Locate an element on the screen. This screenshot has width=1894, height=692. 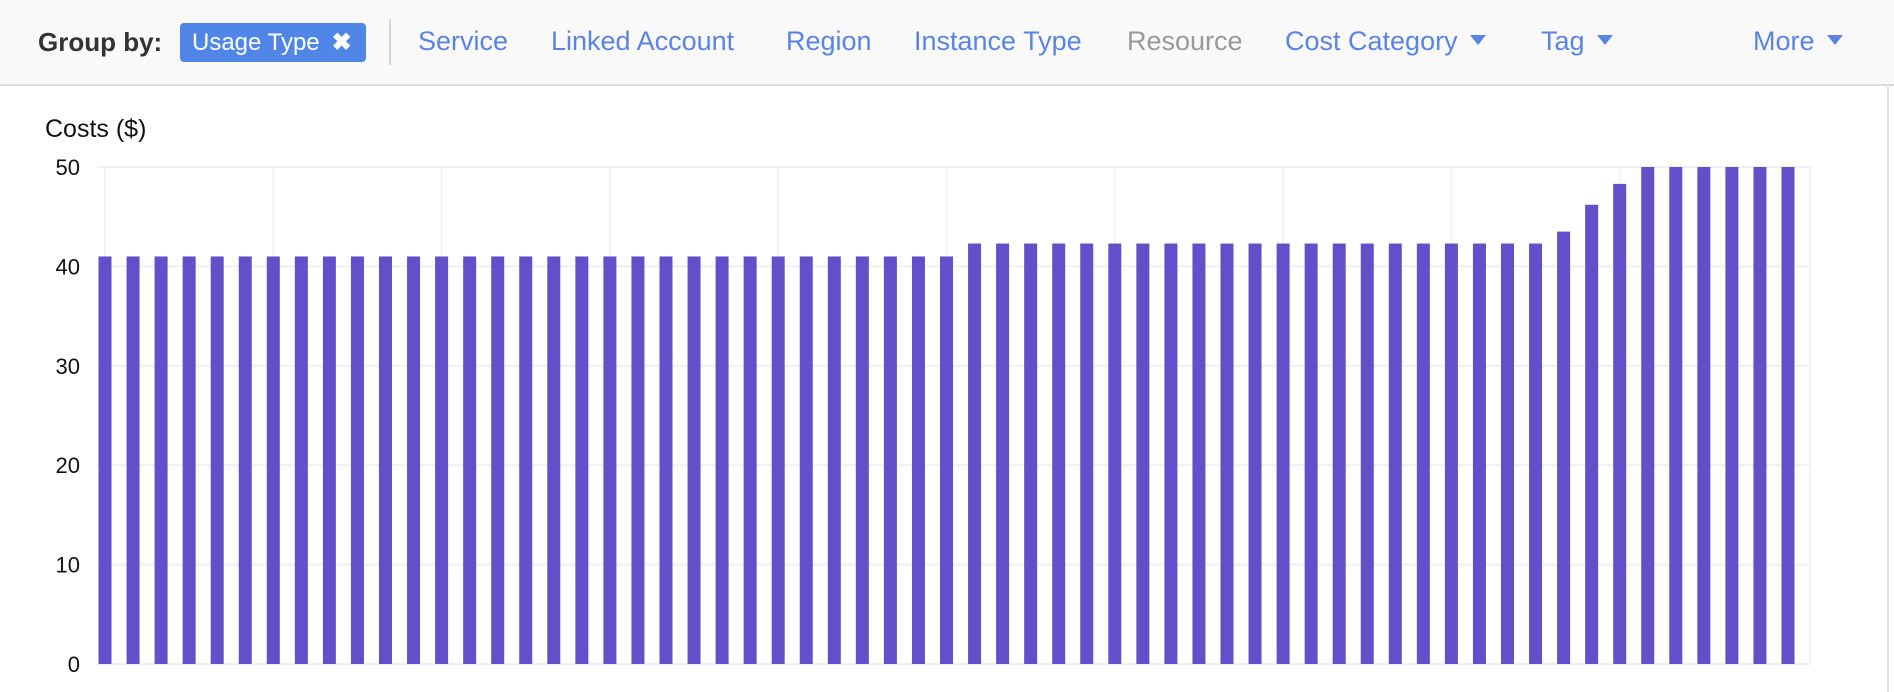
y-tick-label: 40 is located at coordinates (68, 266).